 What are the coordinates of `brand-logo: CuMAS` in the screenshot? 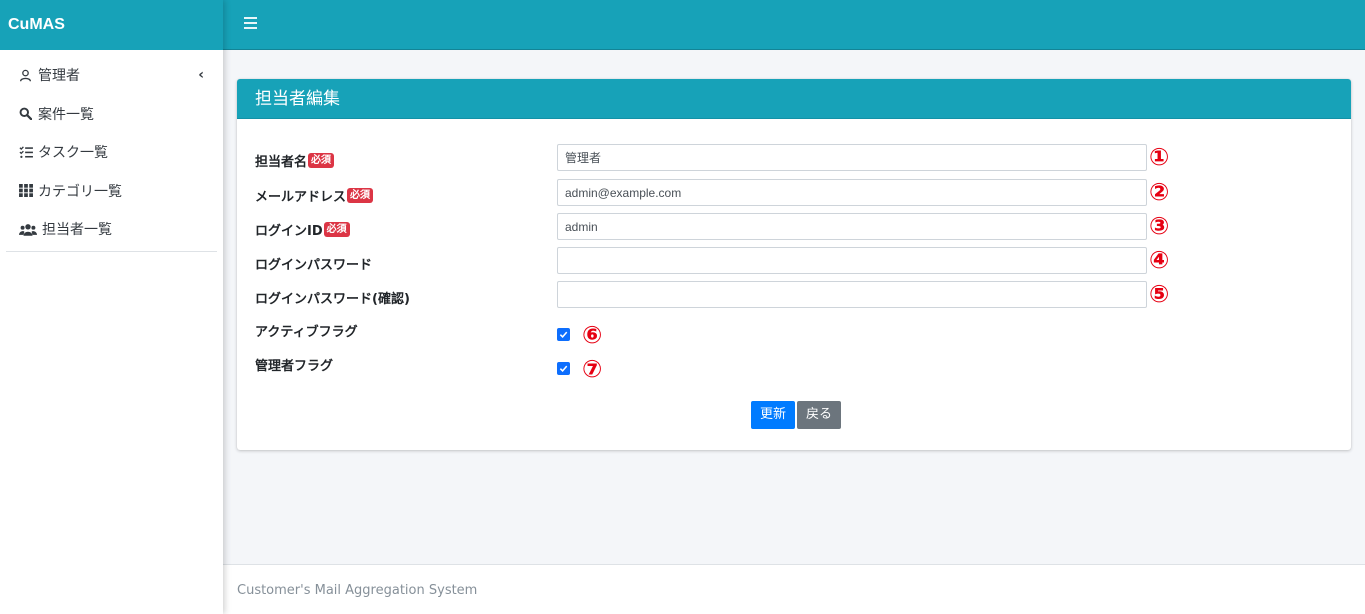 It's located at (111, 25).